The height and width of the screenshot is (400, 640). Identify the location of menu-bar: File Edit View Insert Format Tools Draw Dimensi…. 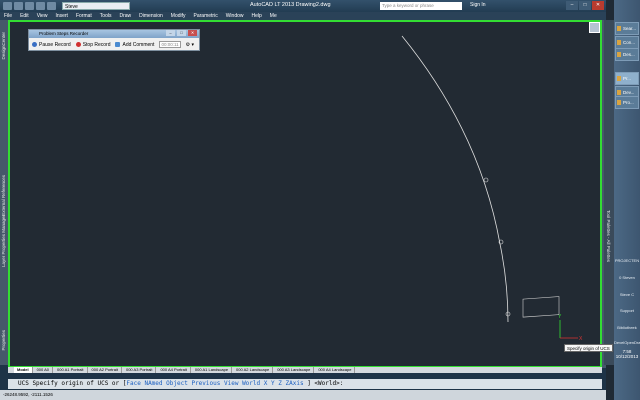
(303, 16).